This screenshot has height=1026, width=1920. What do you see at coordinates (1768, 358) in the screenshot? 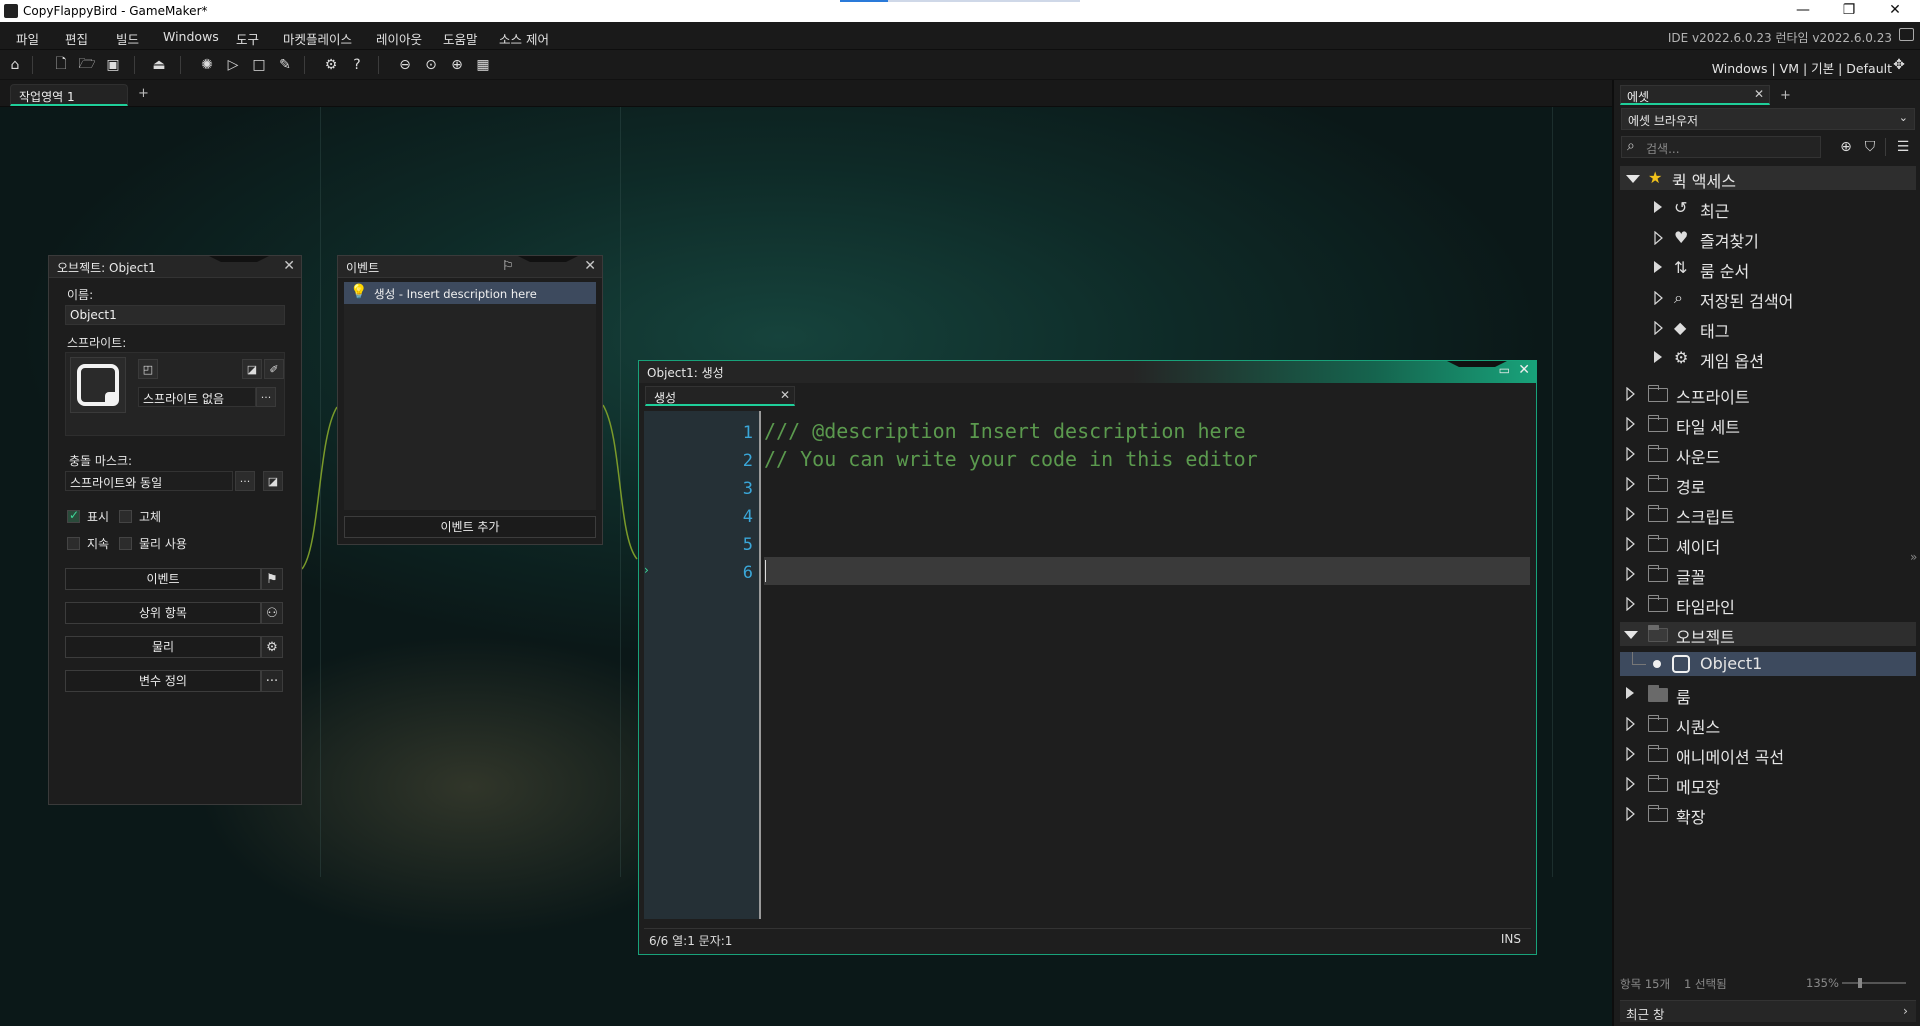
I see `quick-item-game-options: ⚙ 게임 옵션` at bounding box center [1768, 358].